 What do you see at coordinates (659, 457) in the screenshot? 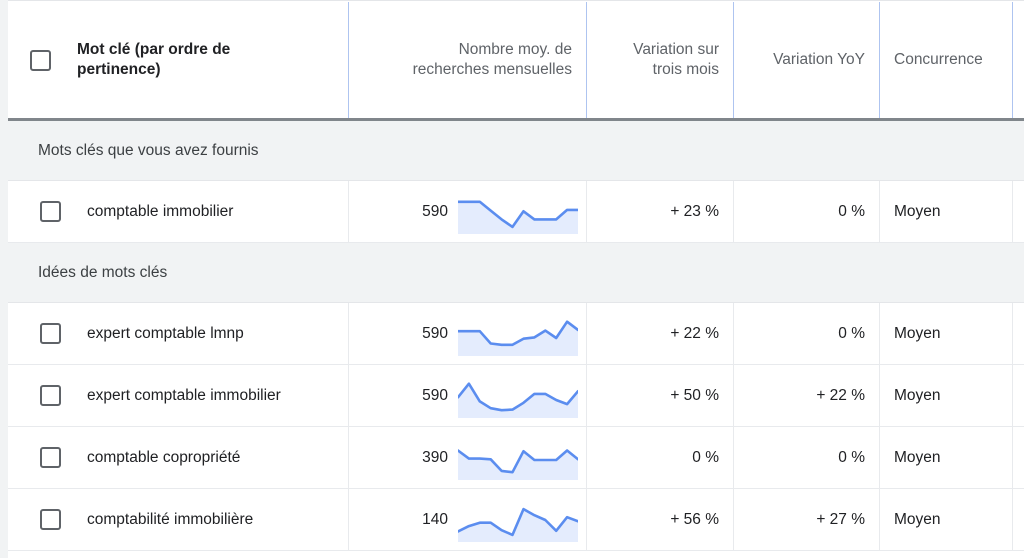
I see `cell-three-month-change: 0 %` at bounding box center [659, 457].